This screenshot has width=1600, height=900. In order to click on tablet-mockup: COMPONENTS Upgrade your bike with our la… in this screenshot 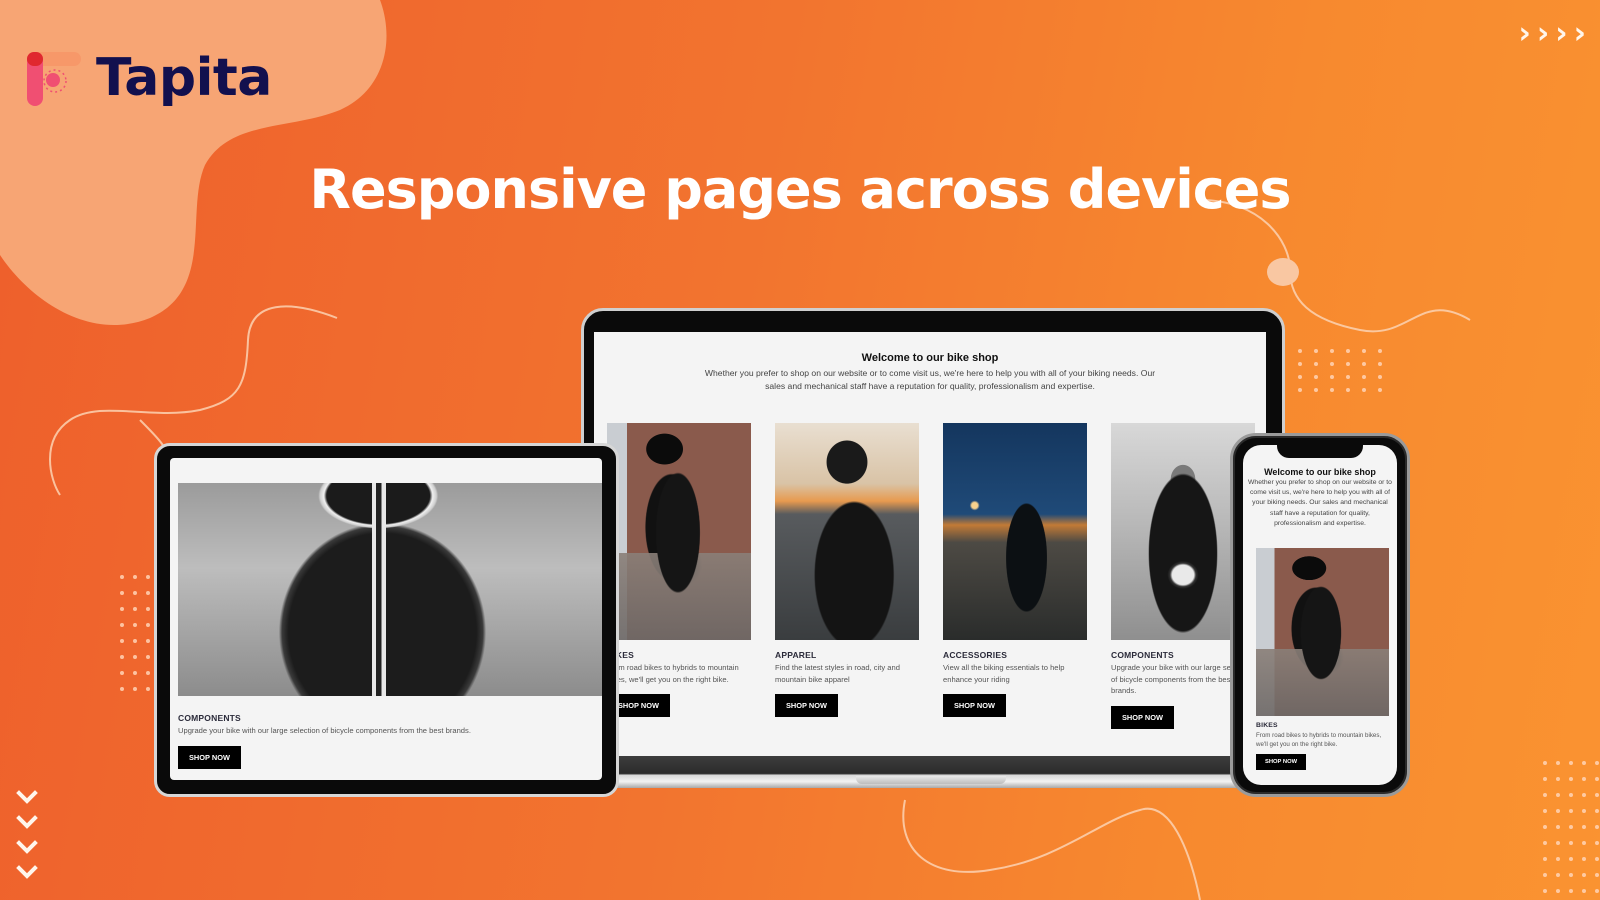, I will do `click(386, 620)`.